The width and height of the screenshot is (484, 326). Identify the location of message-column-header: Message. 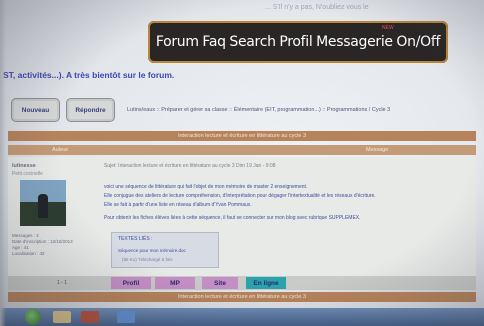
(377, 150).